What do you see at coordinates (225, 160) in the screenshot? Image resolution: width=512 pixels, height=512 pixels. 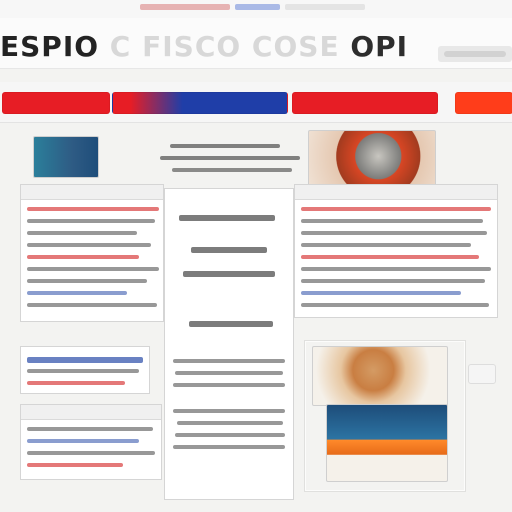 I see `headline-block` at bounding box center [225, 160].